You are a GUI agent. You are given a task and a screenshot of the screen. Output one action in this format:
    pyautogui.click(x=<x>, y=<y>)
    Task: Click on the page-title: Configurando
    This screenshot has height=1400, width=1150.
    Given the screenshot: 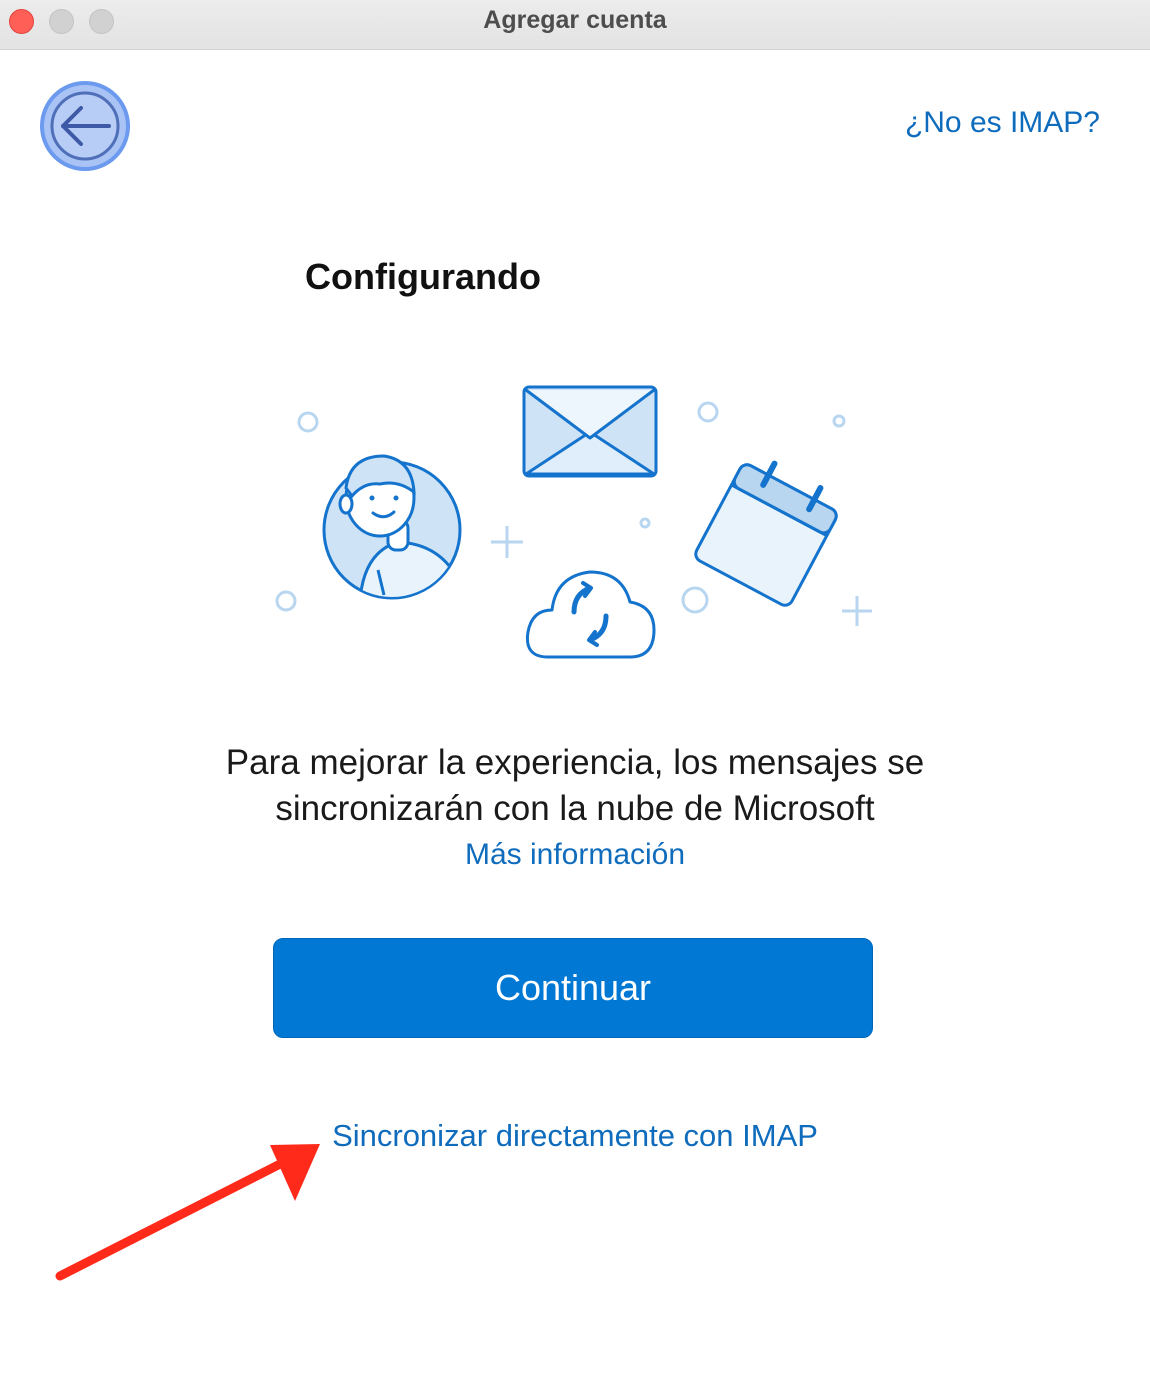 What is the action you would take?
    pyautogui.click(x=423, y=276)
    